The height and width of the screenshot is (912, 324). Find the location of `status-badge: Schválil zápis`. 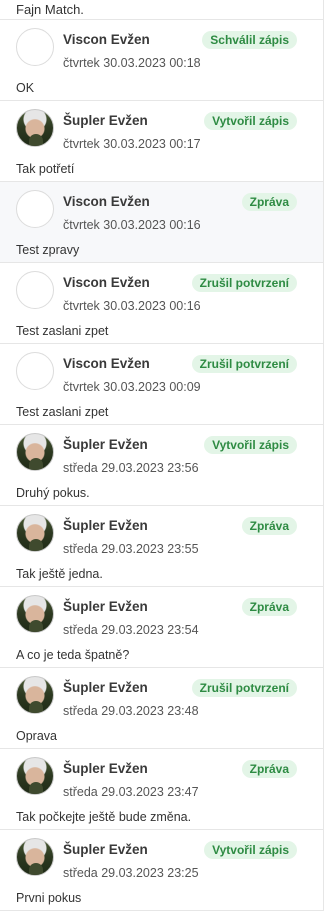

status-badge: Schválil zápis is located at coordinates (249, 40).